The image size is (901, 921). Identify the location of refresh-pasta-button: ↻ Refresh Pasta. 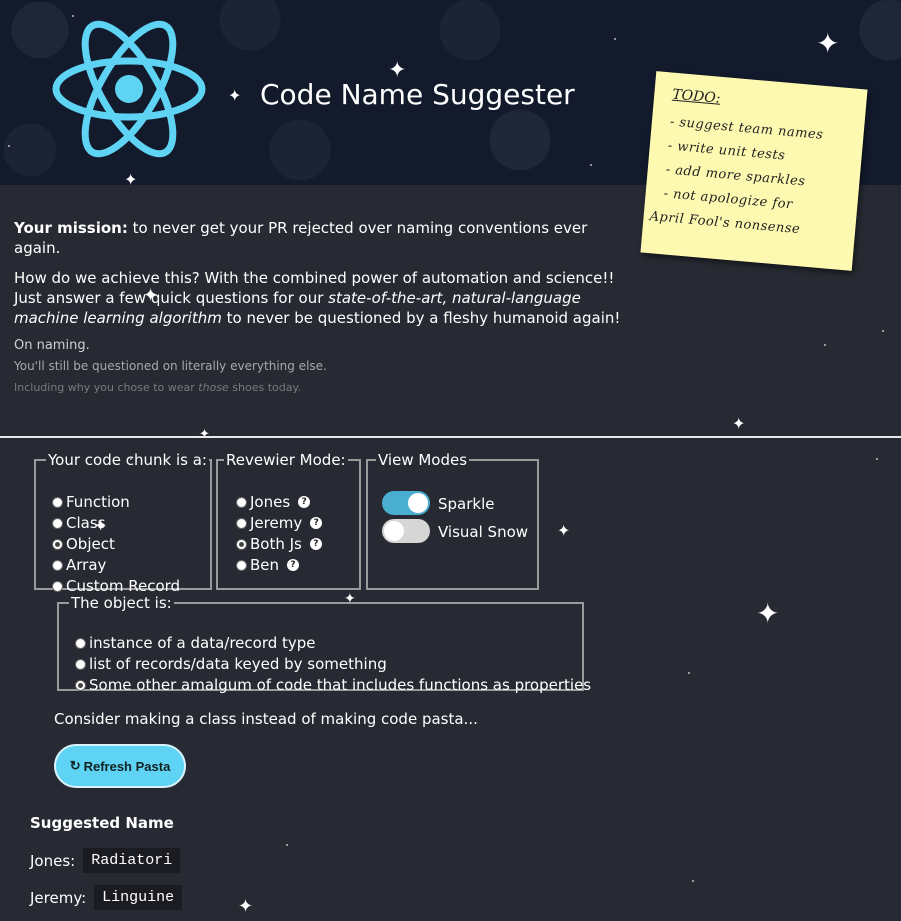
(120, 766).